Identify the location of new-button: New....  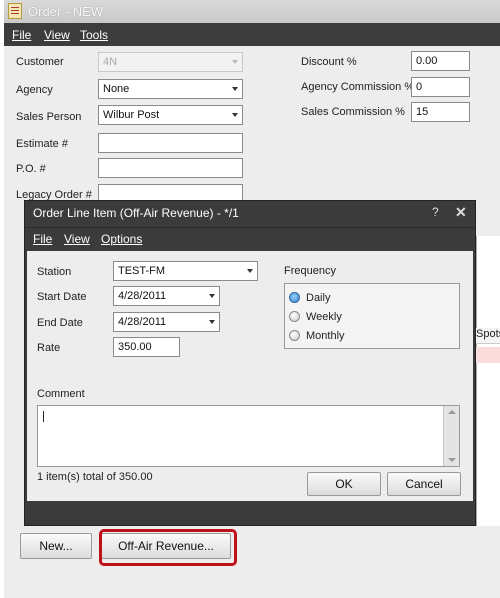
(56, 546).